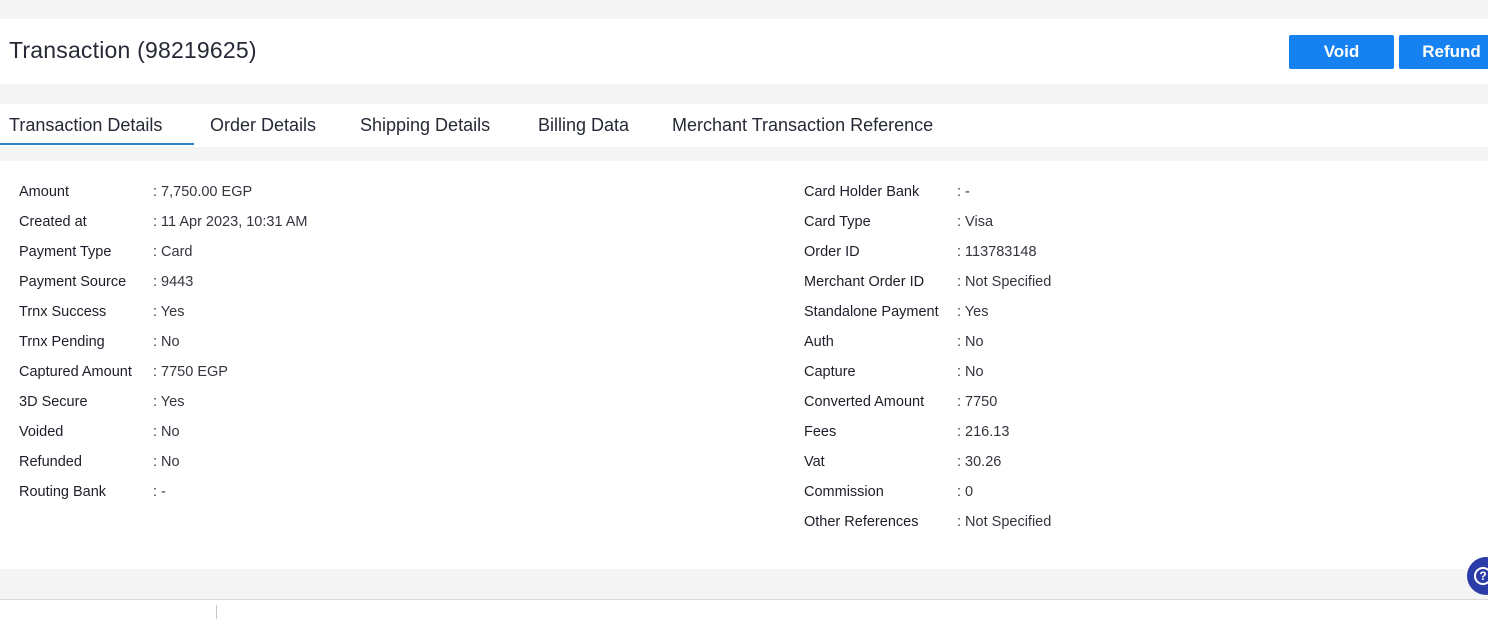 The height and width of the screenshot is (619, 1488). What do you see at coordinates (977, 402) in the screenshot?
I see `detail-value: : 7750` at bounding box center [977, 402].